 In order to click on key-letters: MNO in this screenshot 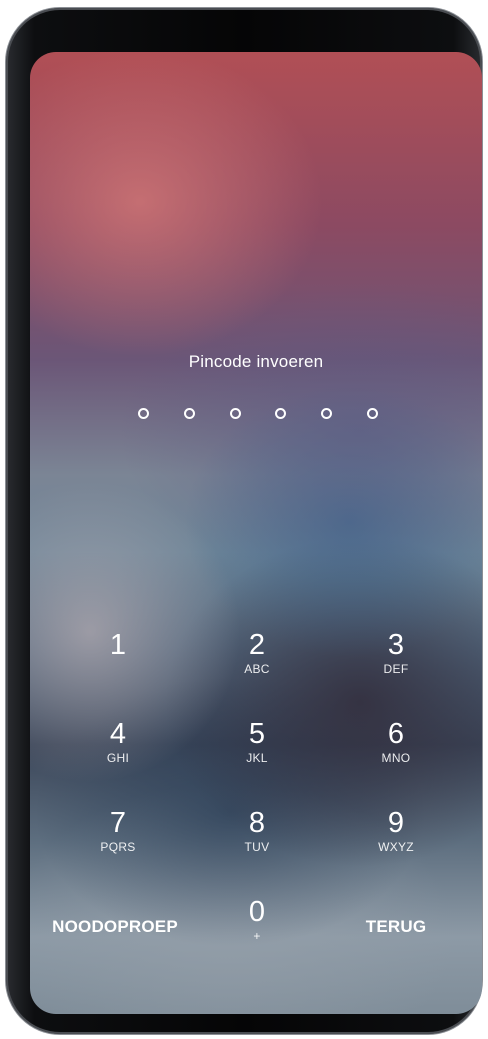, I will do `click(396, 758)`.